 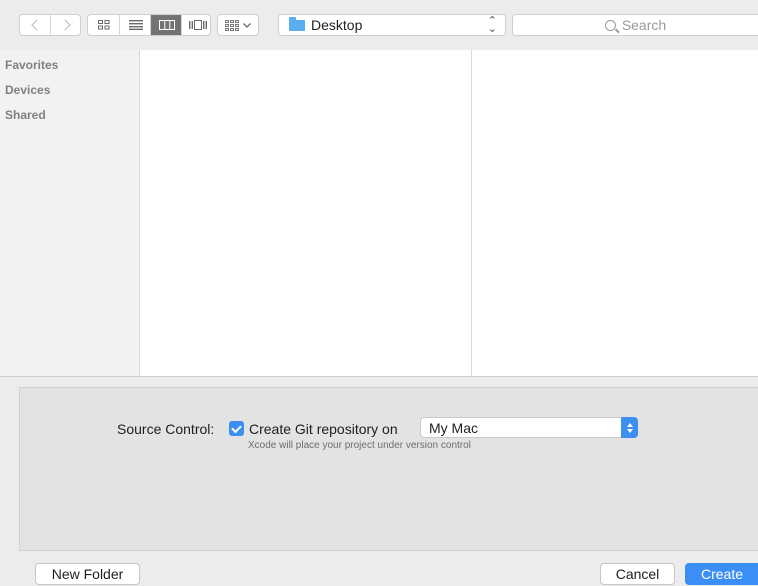 What do you see at coordinates (166, 429) in the screenshot?
I see `source-control-label: Source Control:` at bounding box center [166, 429].